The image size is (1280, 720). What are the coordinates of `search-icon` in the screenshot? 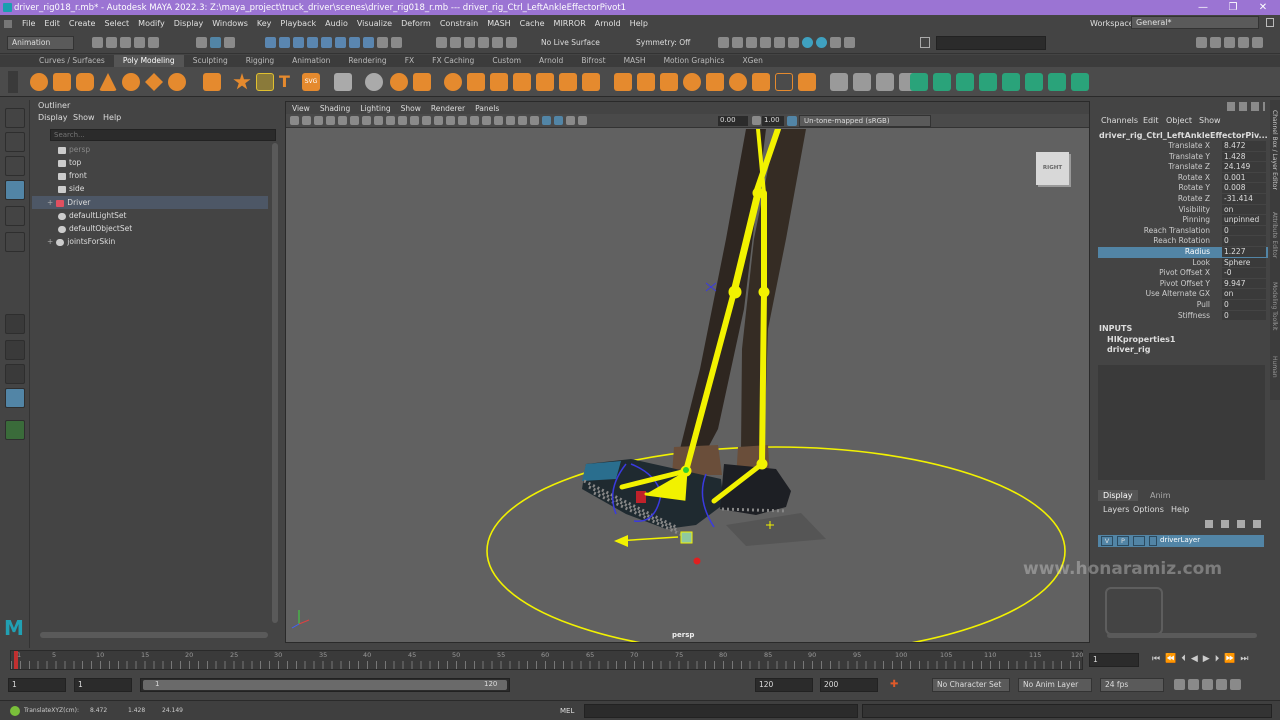 It's located at (15, 430).